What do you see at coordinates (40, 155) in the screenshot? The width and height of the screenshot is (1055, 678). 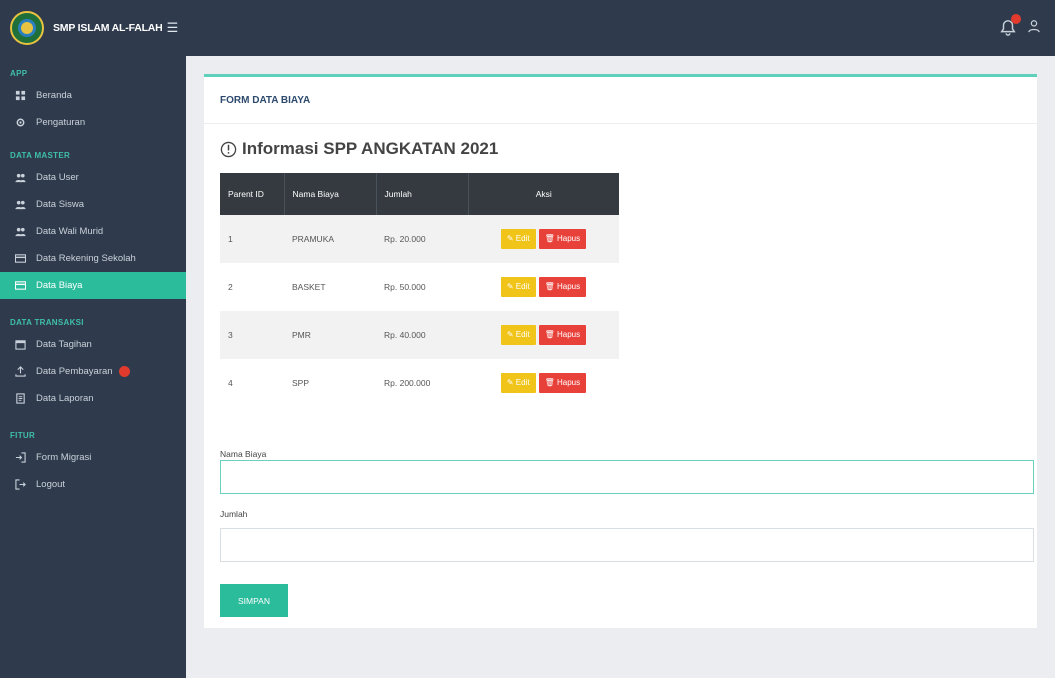 I see `section-data-master-heading: DATA MASTER` at bounding box center [40, 155].